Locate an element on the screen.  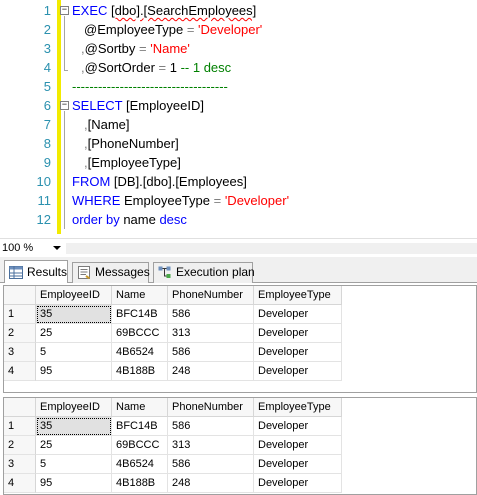
column-name: [EmployeeID] is located at coordinates (163, 105).